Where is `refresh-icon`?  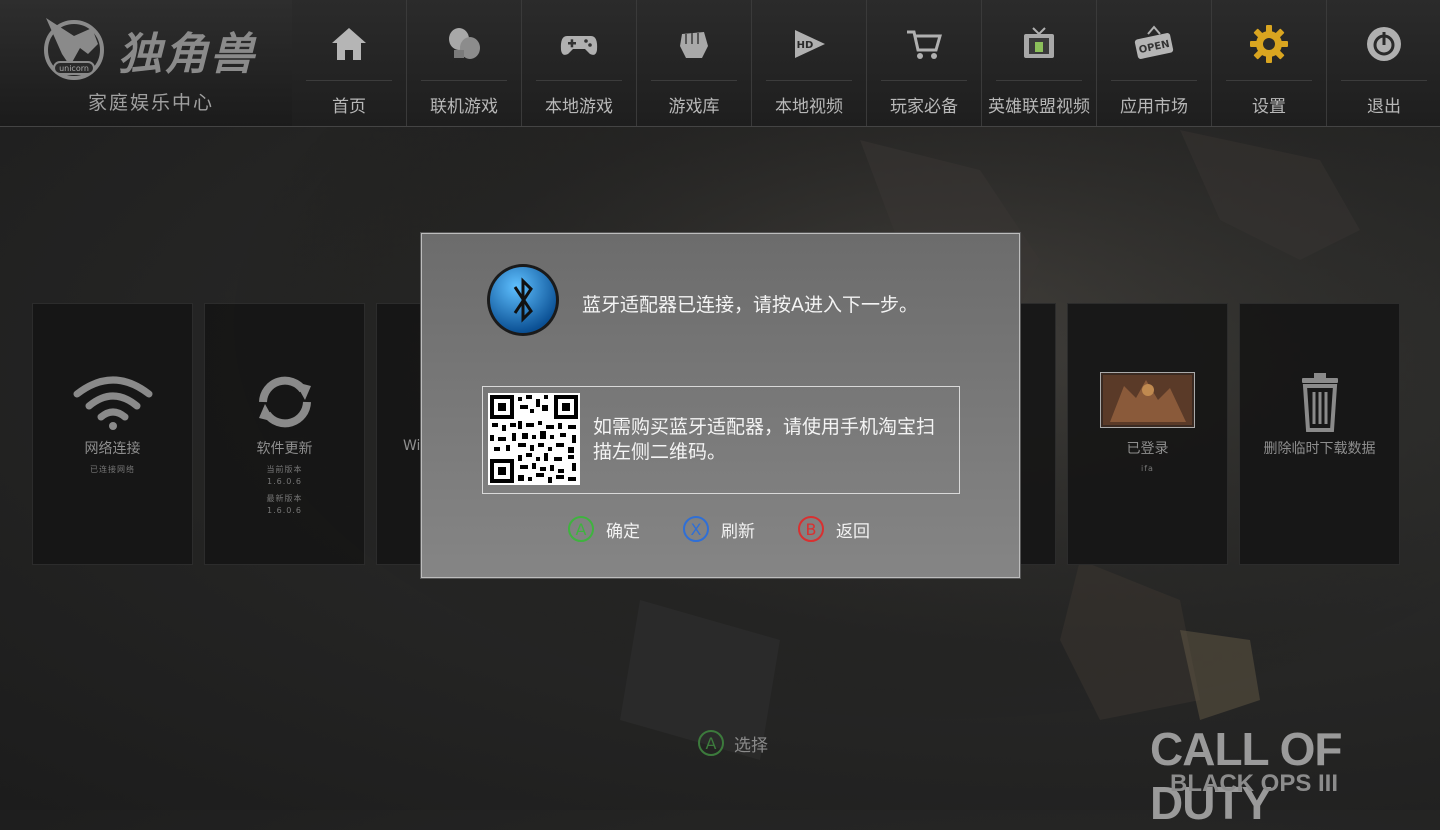 refresh-icon is located at coordinates (285, 402).